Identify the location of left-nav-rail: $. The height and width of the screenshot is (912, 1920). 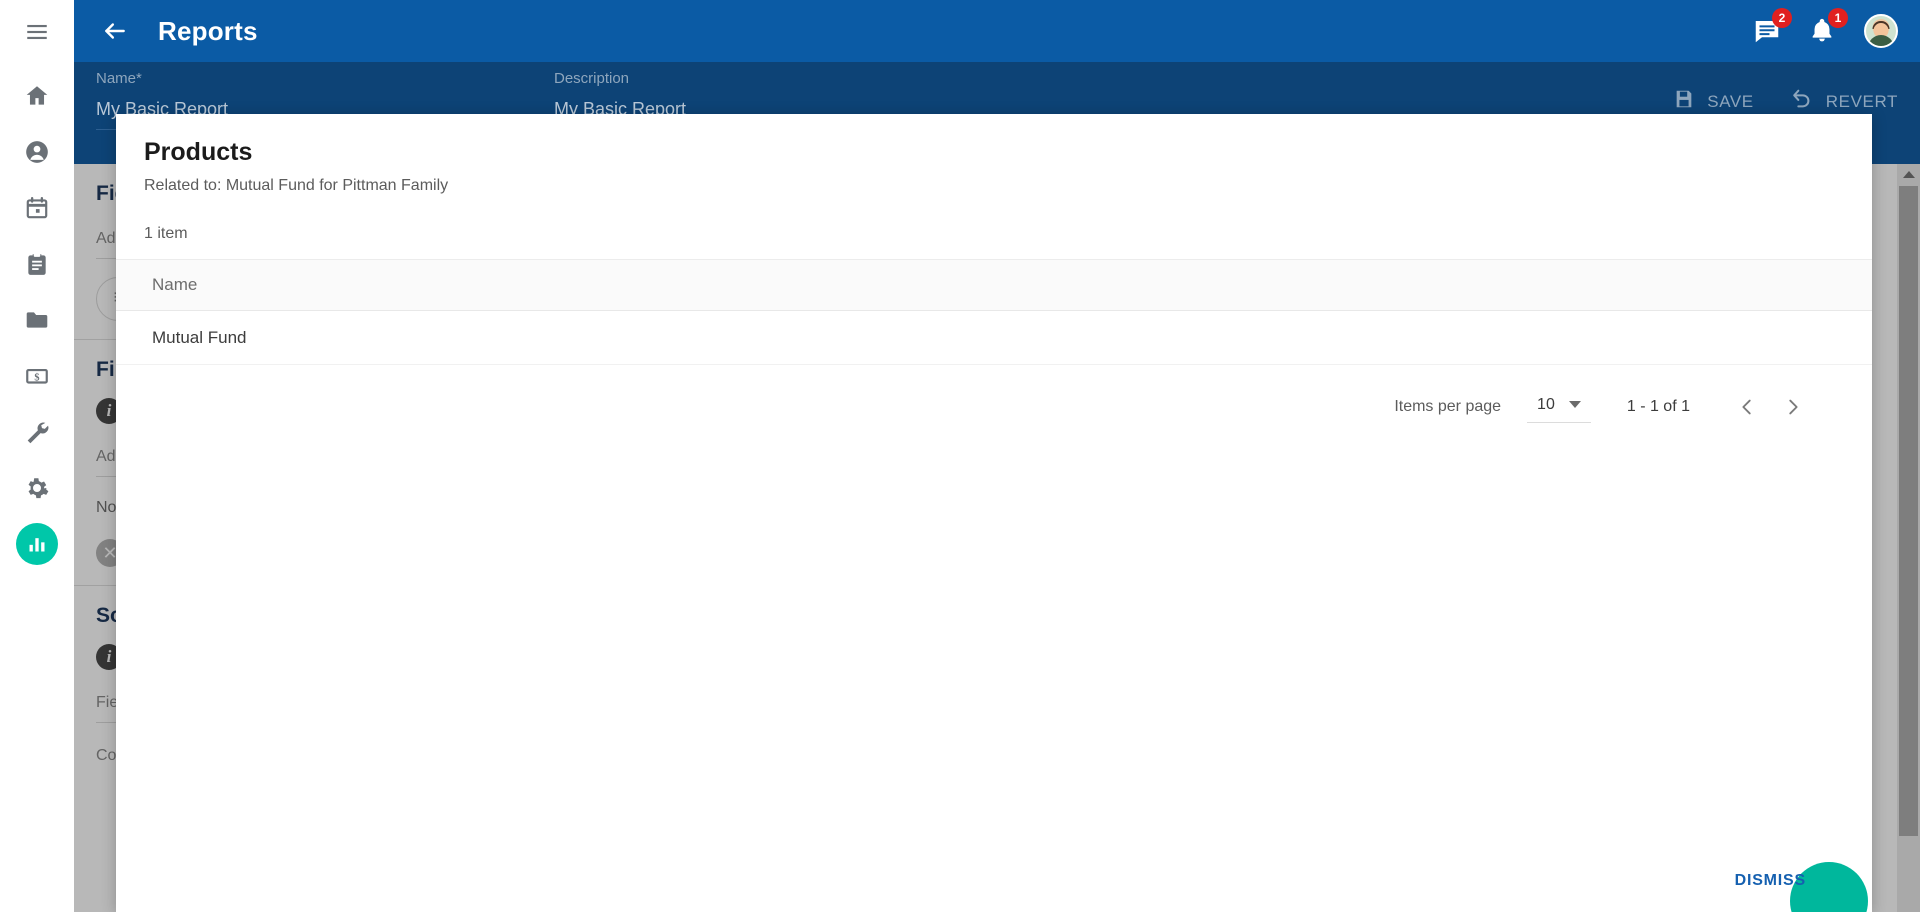
(37, 456).